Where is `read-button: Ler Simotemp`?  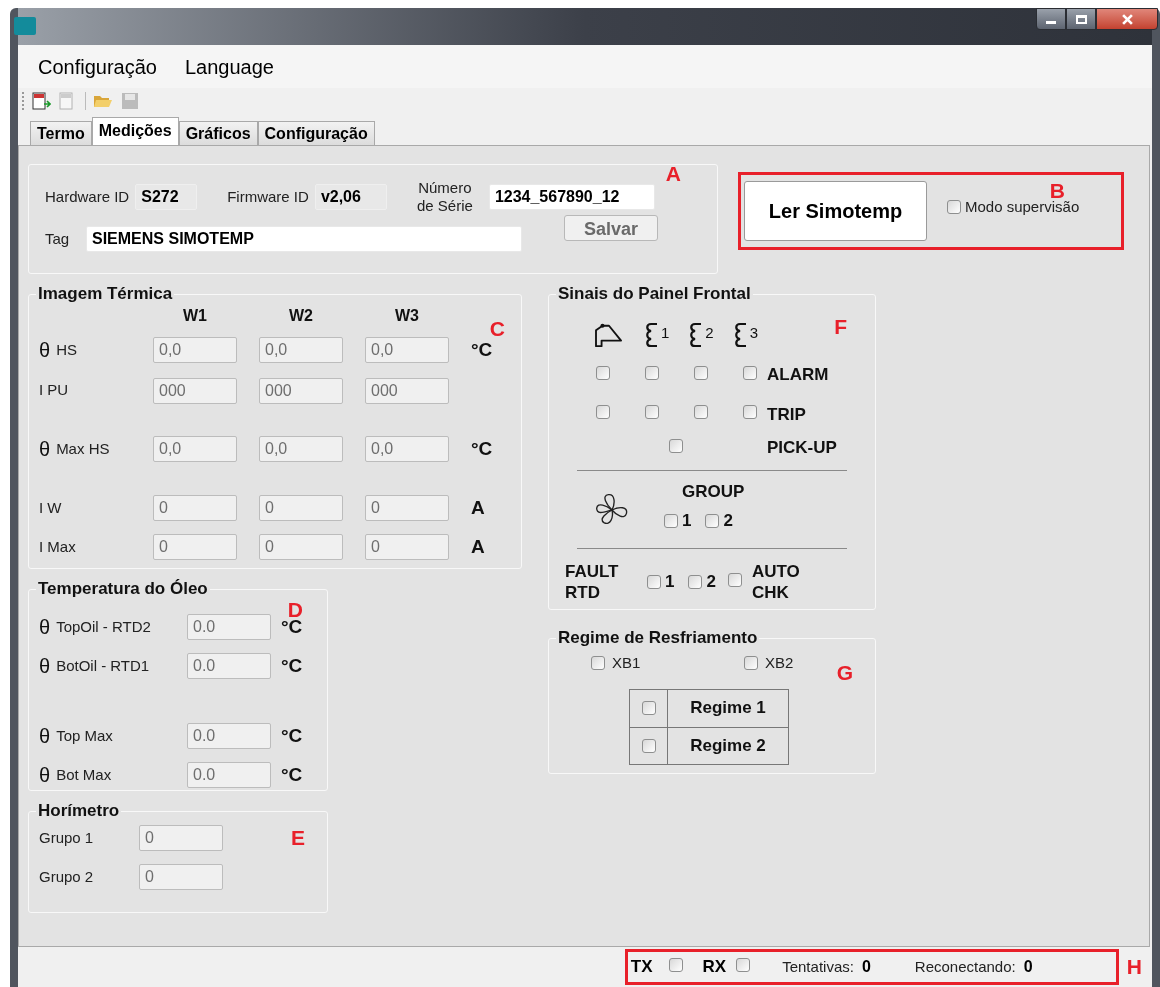
read-button: Ler Simotemp is located at coordinates (835, 211).